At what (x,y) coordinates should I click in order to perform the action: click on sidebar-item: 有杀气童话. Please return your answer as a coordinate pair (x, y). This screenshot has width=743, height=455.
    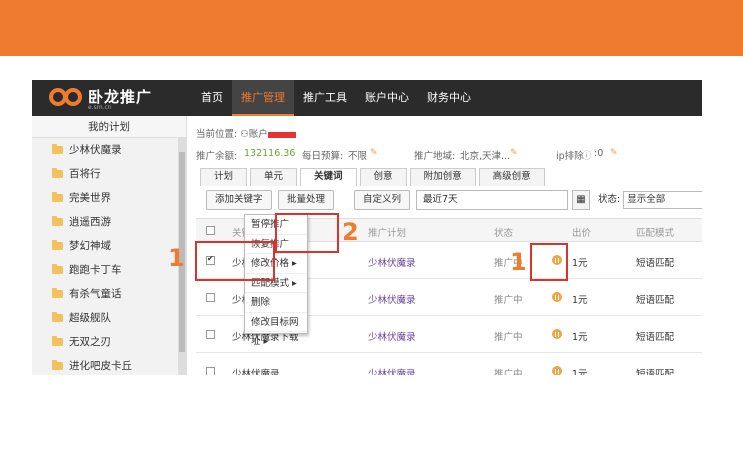
    Looking at the image, I should click on (104, 294).